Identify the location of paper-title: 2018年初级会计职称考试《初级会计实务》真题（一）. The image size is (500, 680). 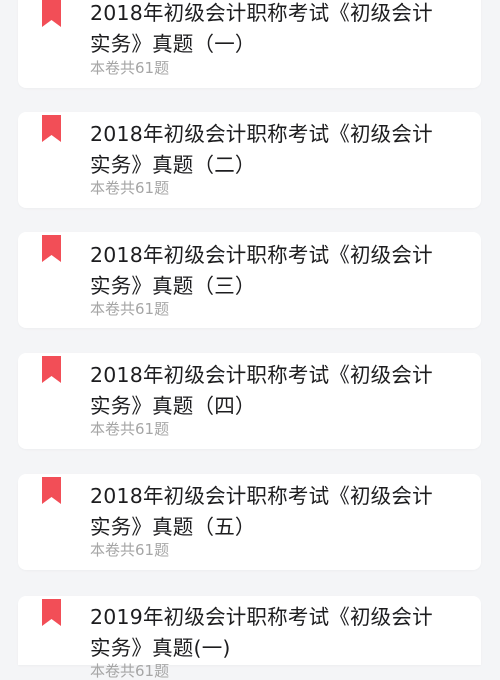
(261, 28).